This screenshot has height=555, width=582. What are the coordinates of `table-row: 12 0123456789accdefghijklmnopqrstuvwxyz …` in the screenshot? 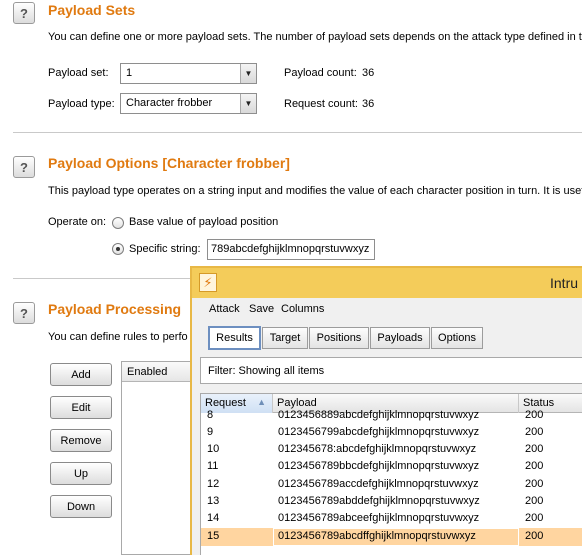 It's located at (391, 485).